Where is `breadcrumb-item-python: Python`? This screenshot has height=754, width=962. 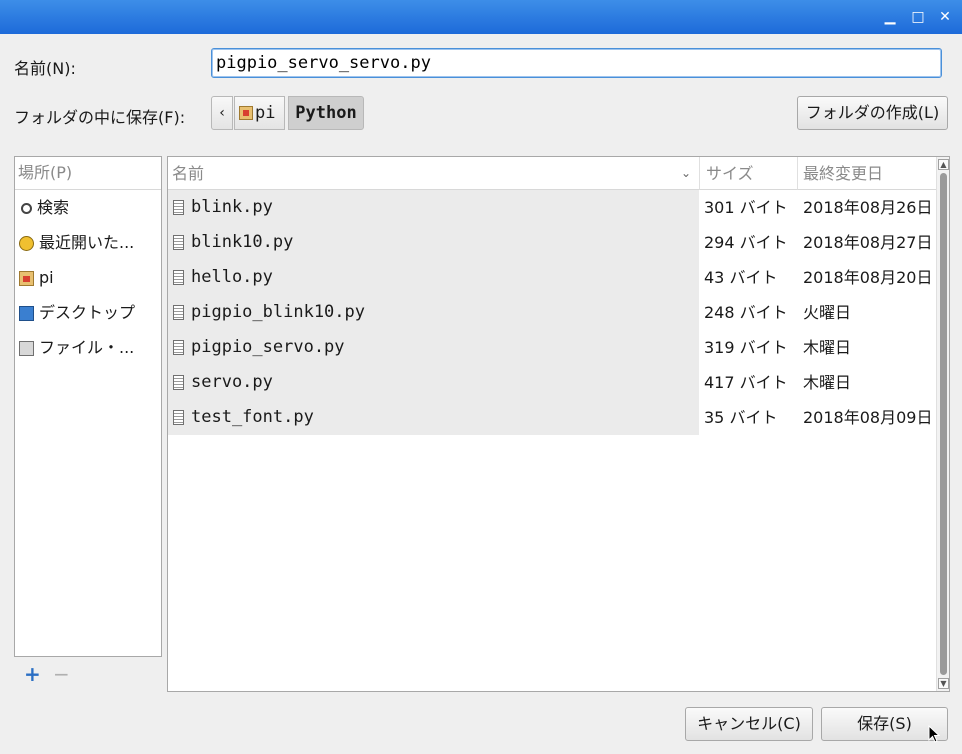
breadcrumb-item-python: Python is located at coordinates (326, 113).